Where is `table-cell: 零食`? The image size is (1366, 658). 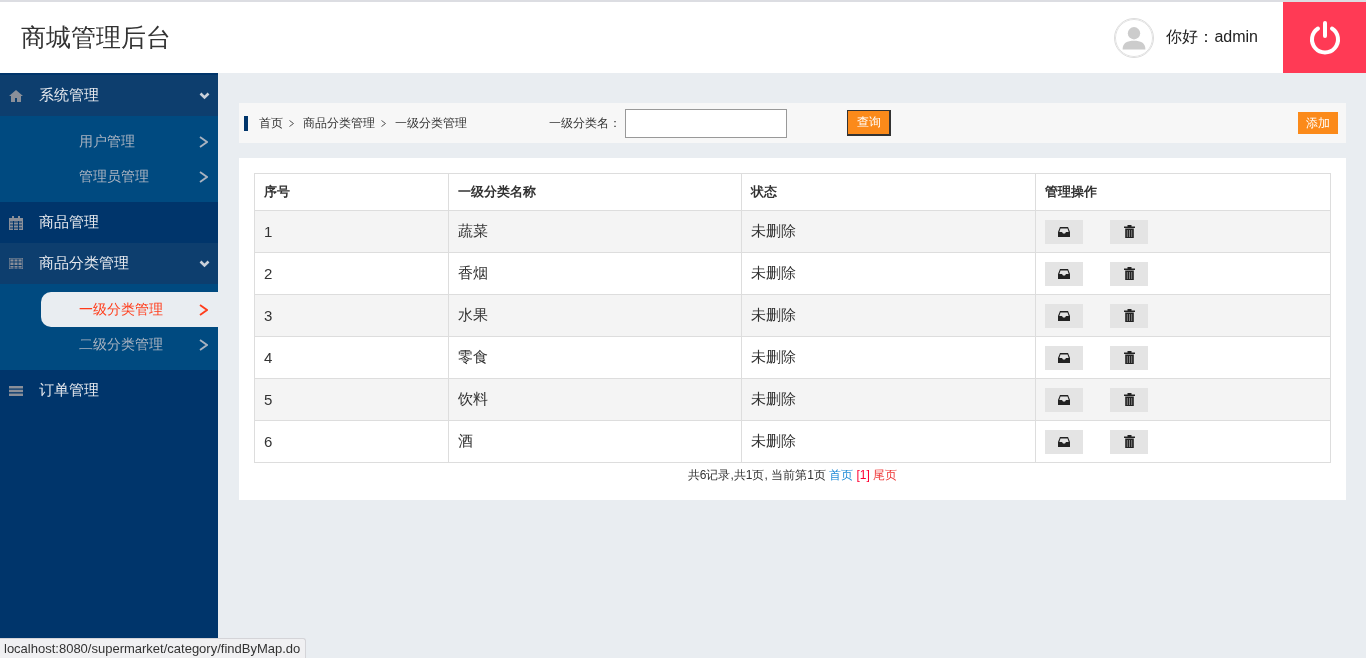
table-cell: 零食 is located at coordinates (595, 357).